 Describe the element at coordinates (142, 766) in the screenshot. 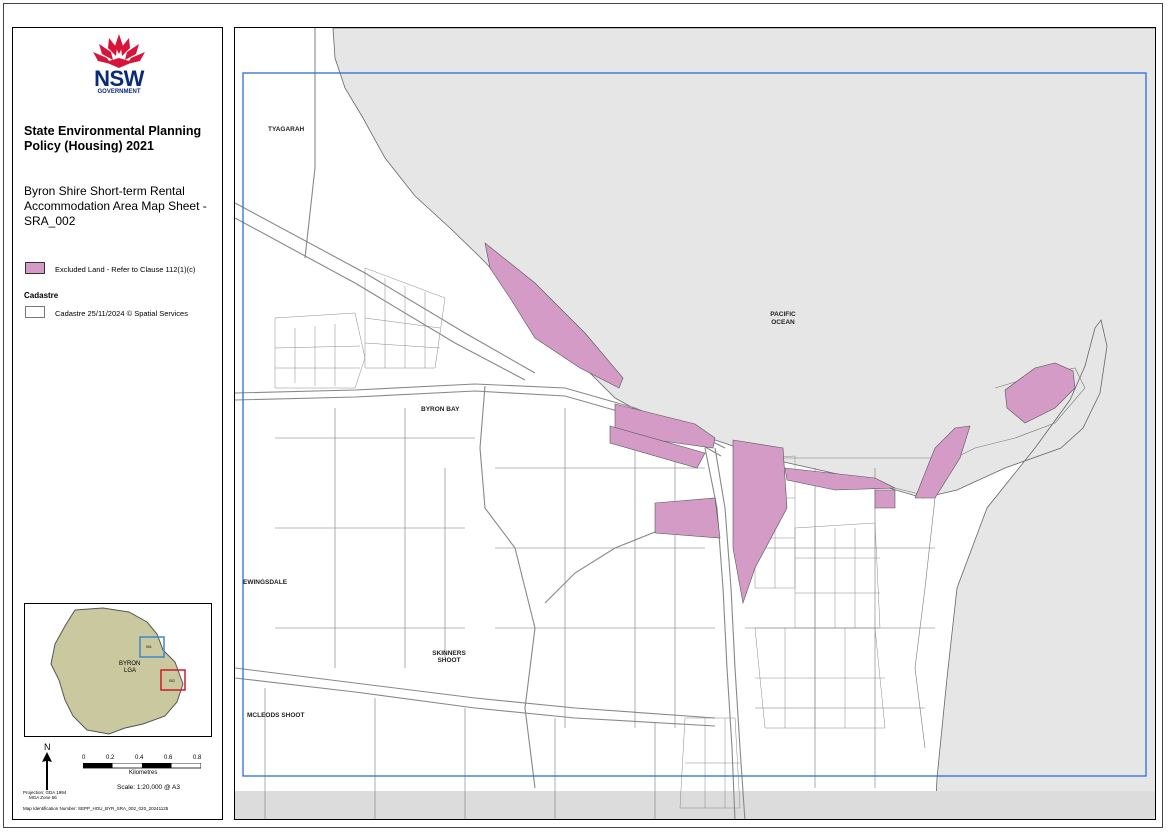

I see `scale-bar` at that location.